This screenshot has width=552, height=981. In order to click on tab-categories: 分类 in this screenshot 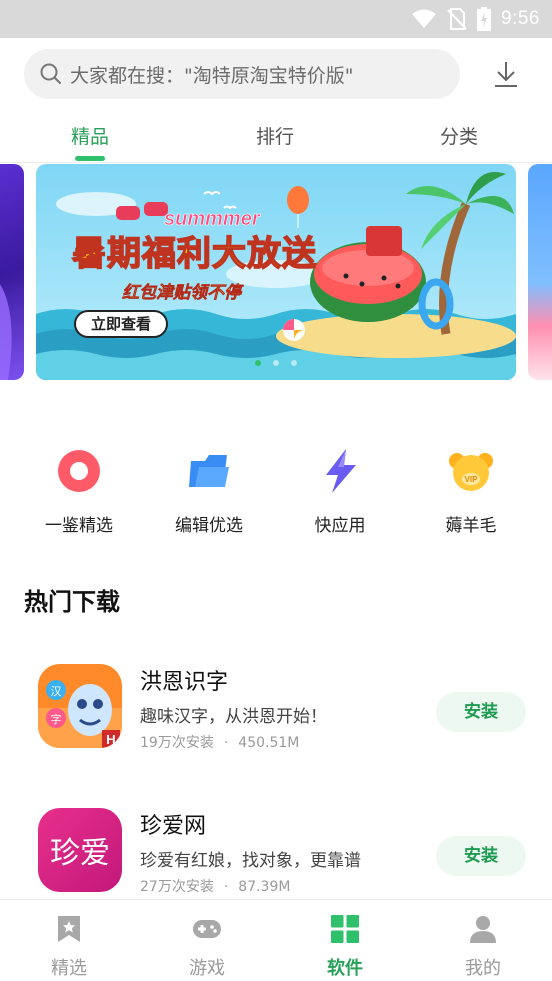, I will do `click(459, 135)`.